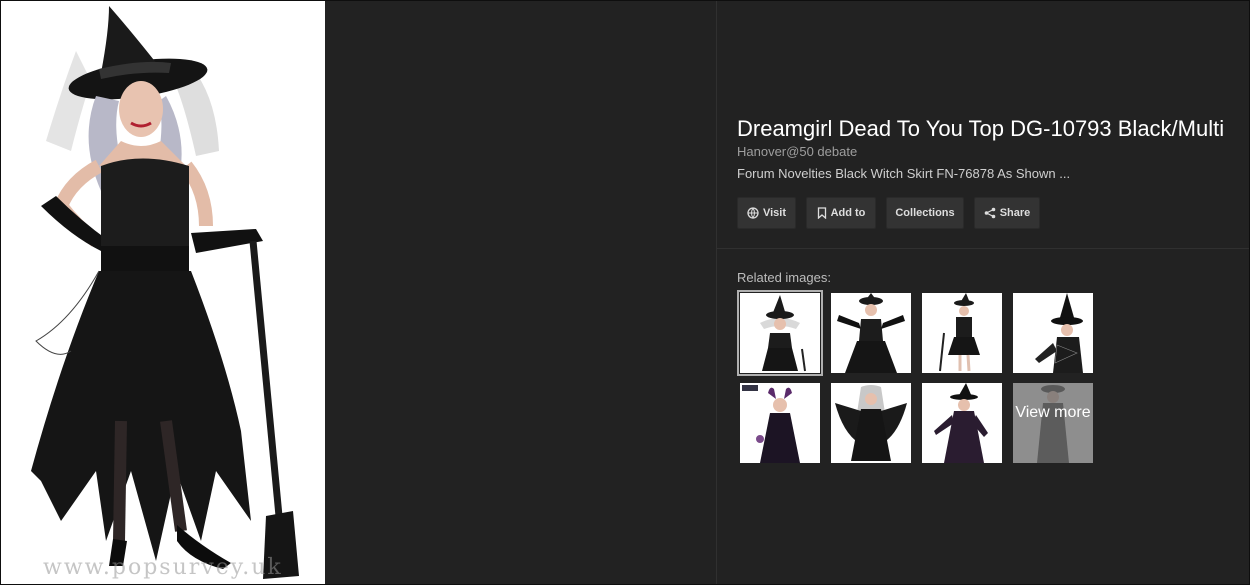 The height and width of the screenshot is (585, 1250). What do you see at coordinates (774, 213) in the screenshot?
I see `visit-label: Visit` at bounding box center [774, 213].